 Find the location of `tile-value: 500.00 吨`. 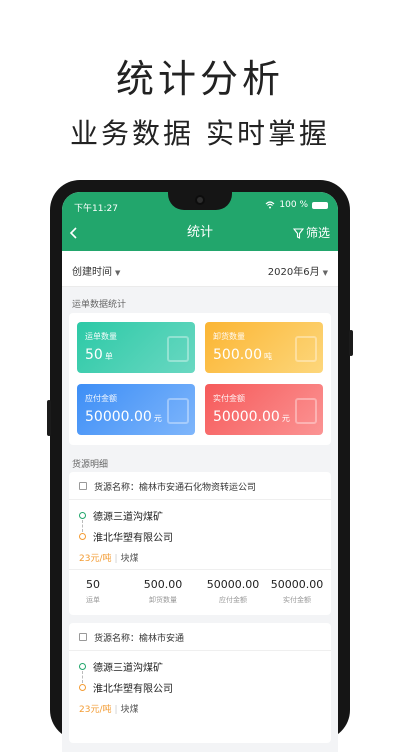

tile-value: 500.00 吨 is located at coordinates (242, 355).